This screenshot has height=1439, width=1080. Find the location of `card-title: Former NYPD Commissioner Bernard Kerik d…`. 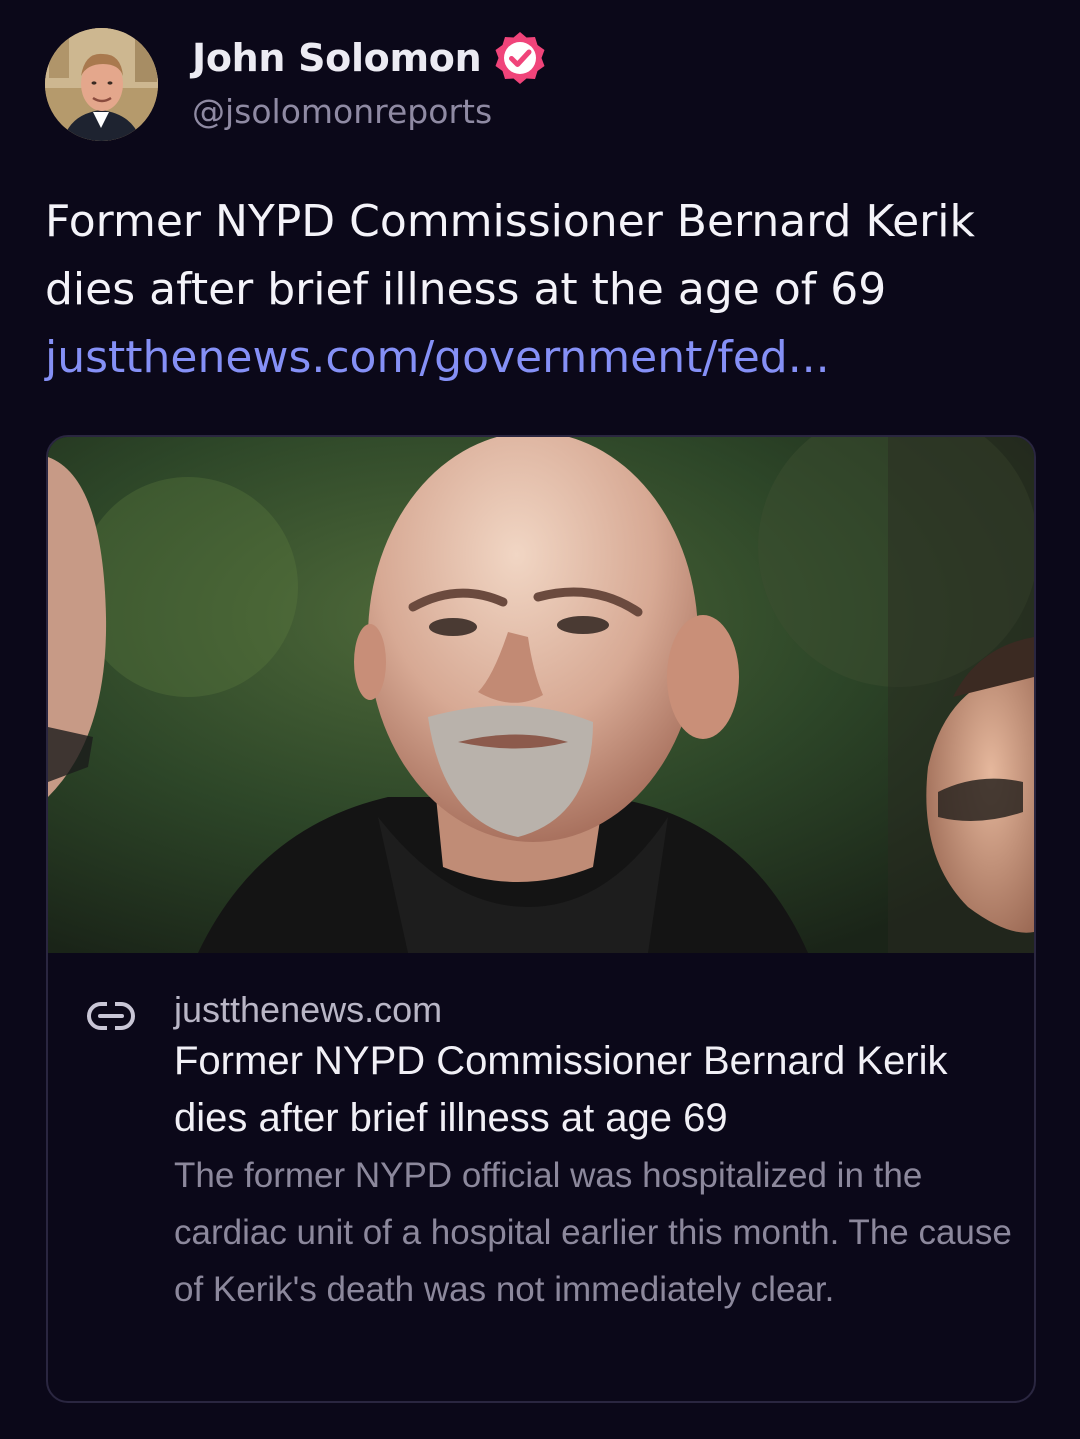

card-title: Former NYPD Commissioner Bernard Kerik d… is located at coordinates (561, 1089).